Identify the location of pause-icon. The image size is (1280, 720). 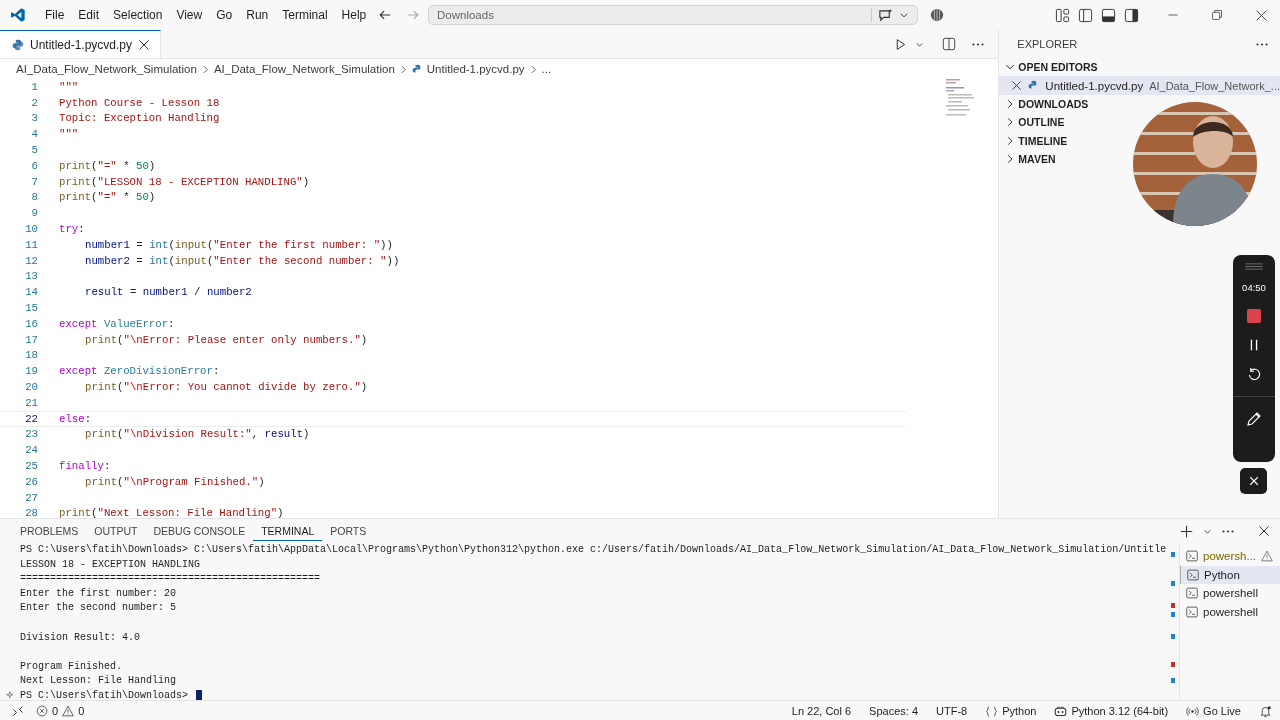
(1254, 345).